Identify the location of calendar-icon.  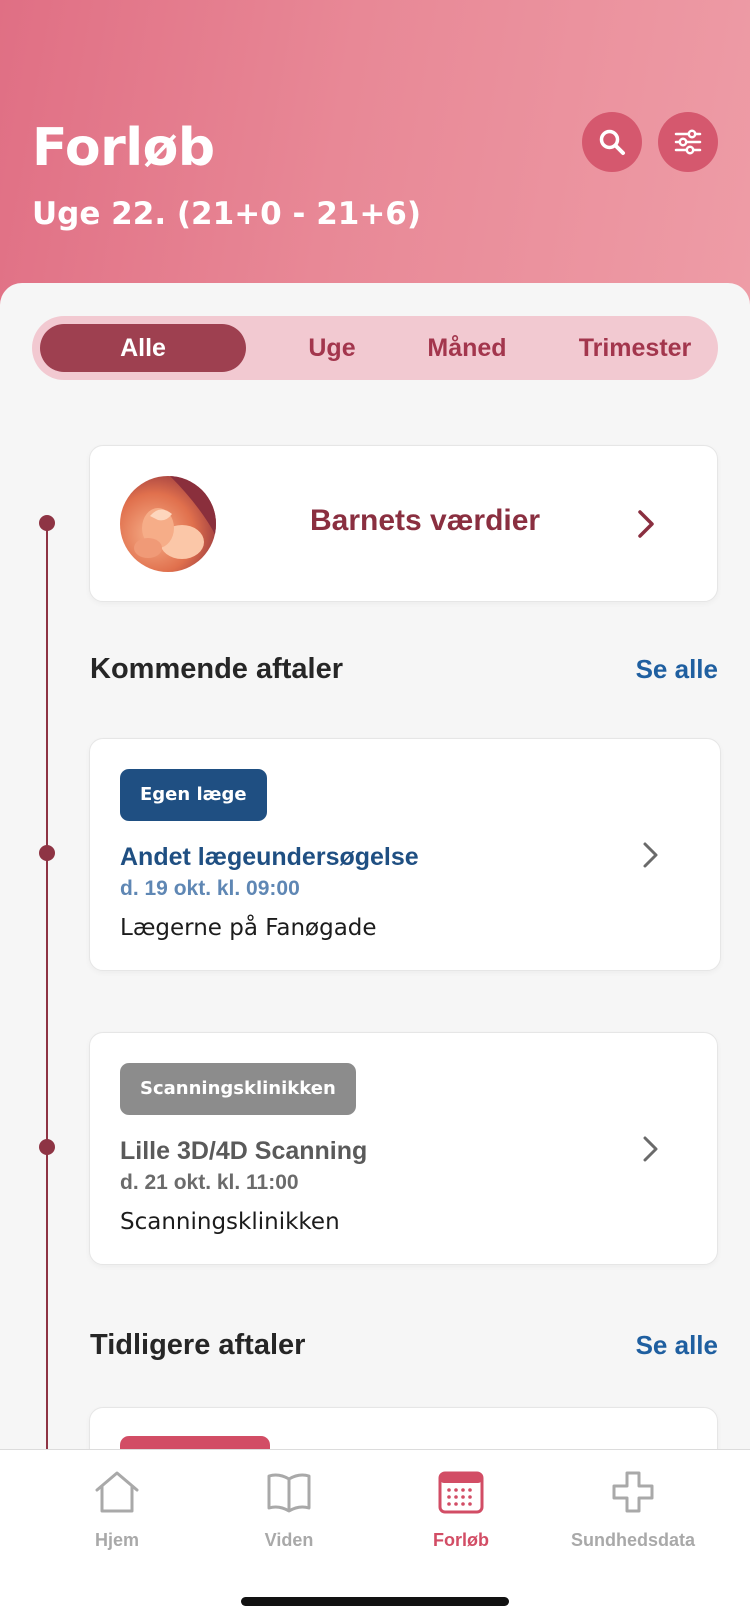
(461, 1492).